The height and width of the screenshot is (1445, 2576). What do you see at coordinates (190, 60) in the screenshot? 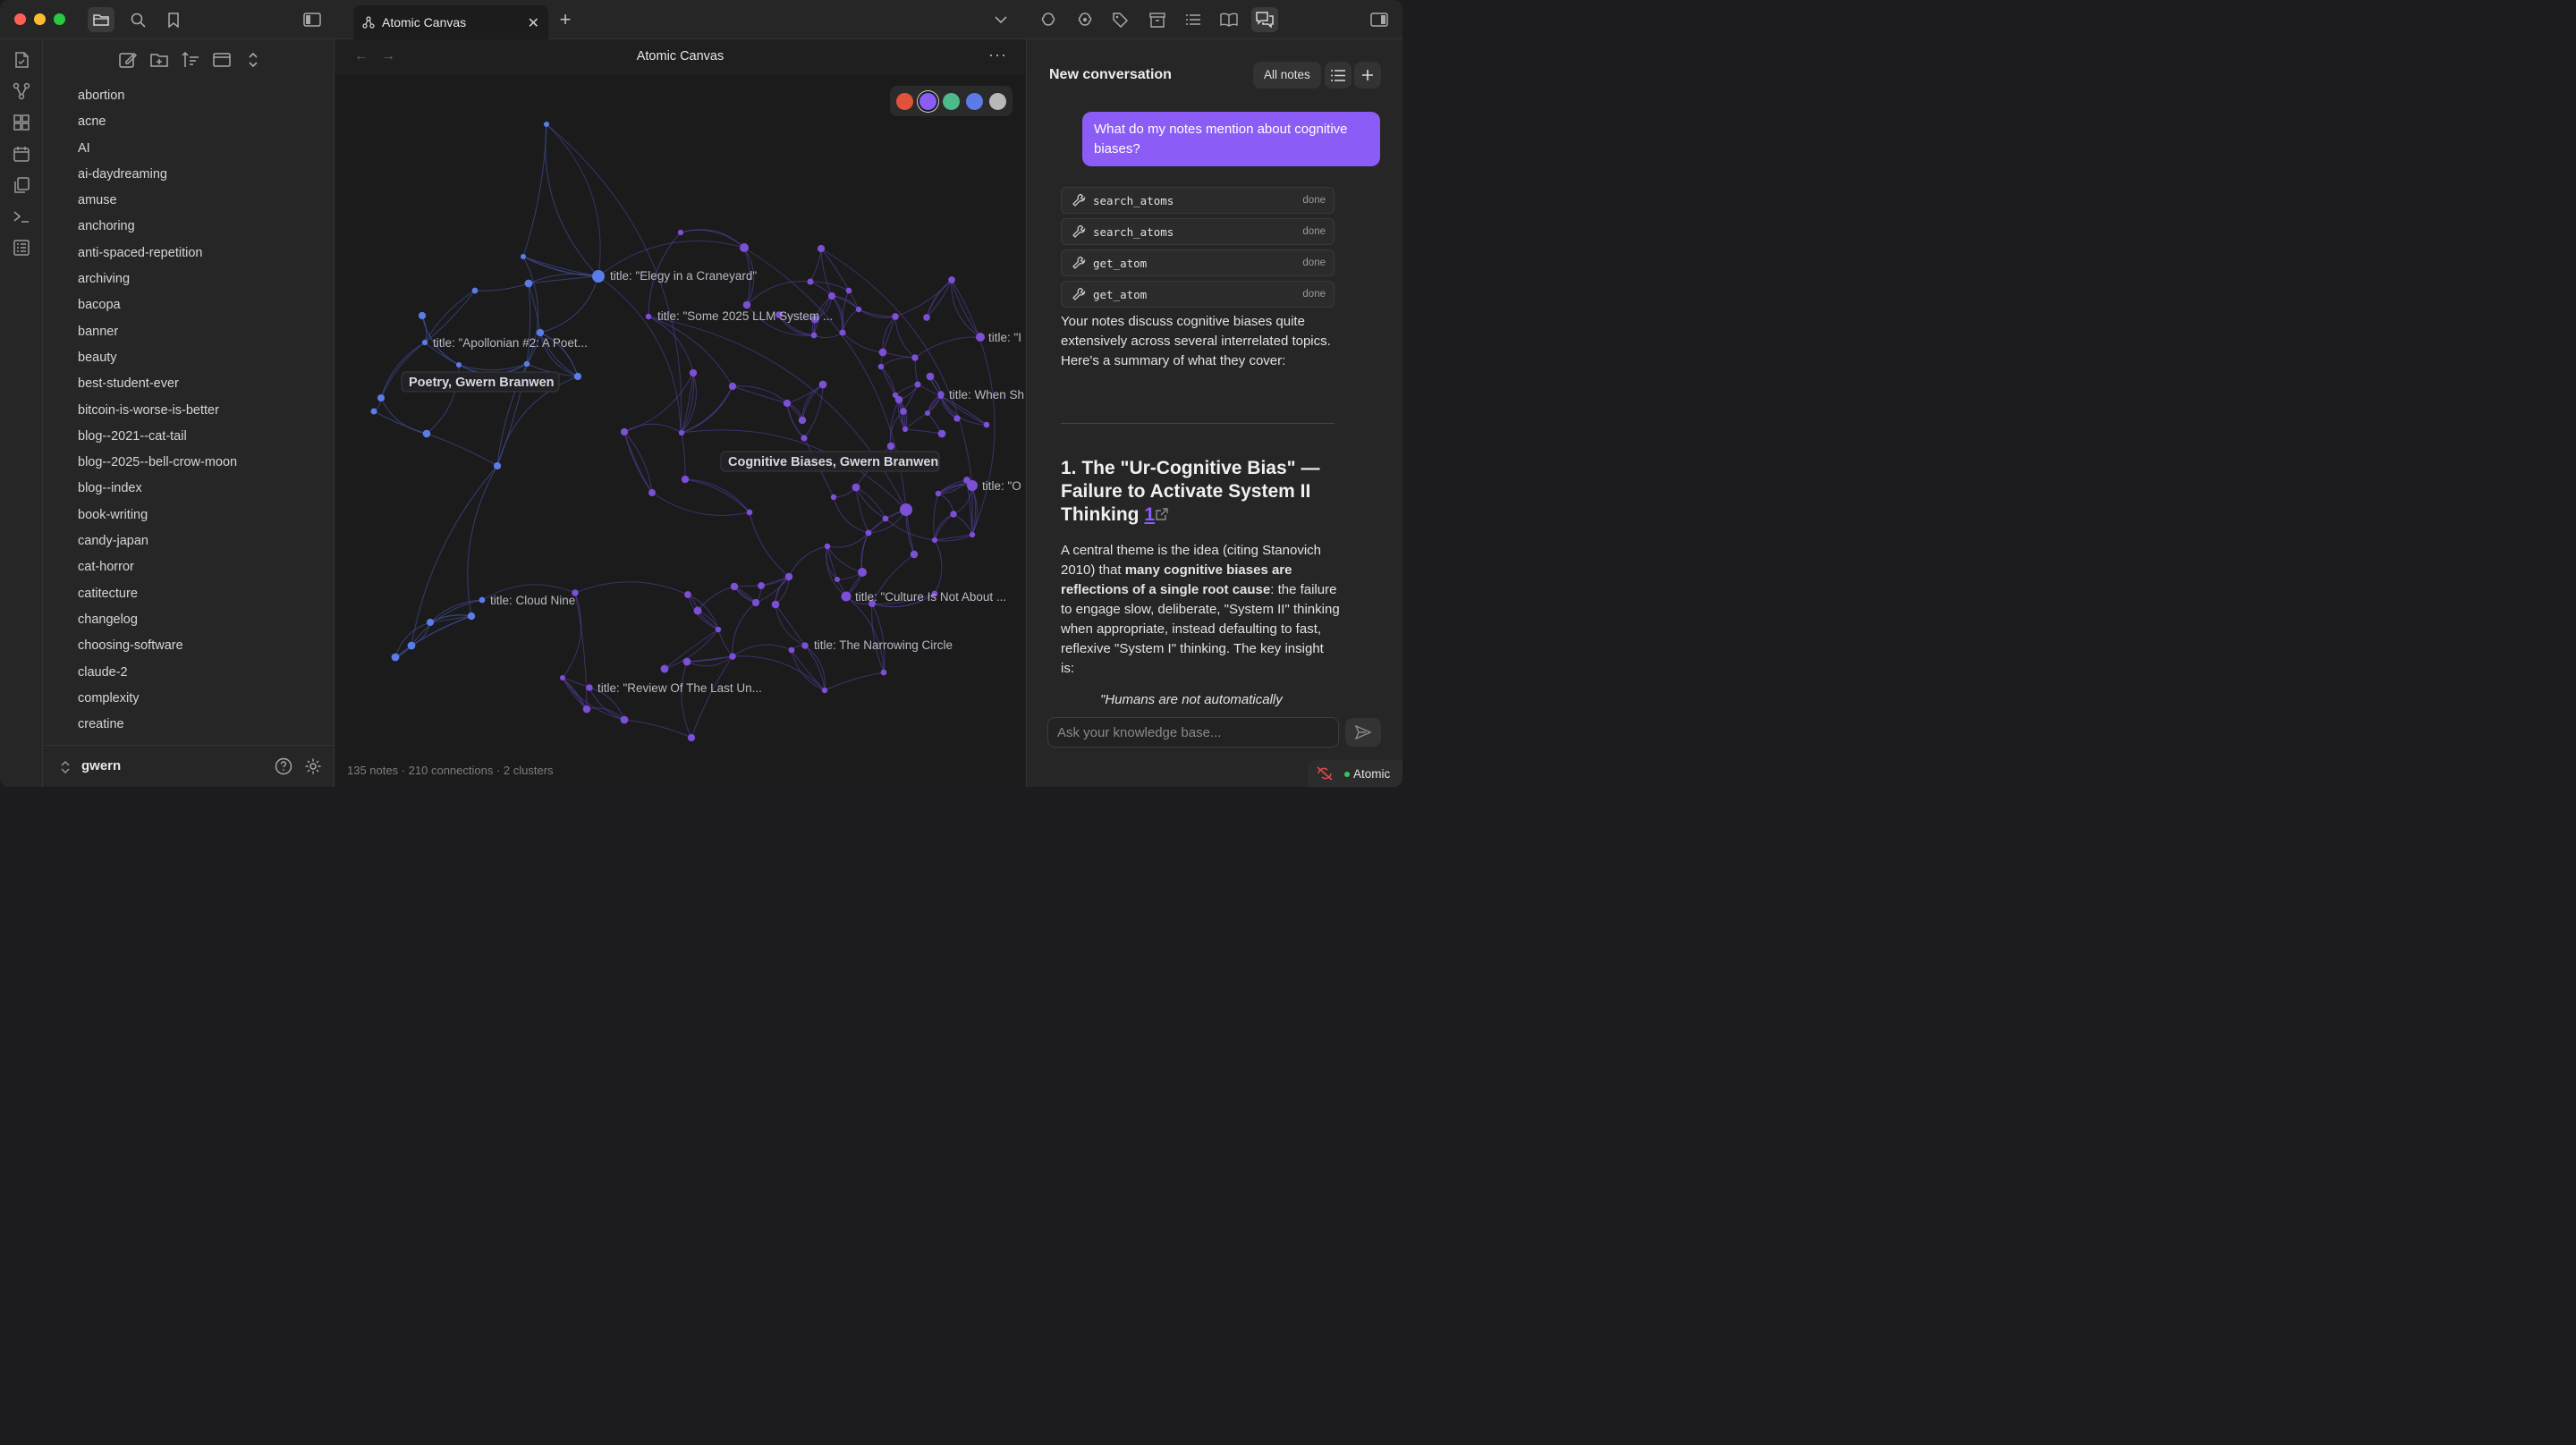
I see `sort-icon` at bounding box center [190, 60].